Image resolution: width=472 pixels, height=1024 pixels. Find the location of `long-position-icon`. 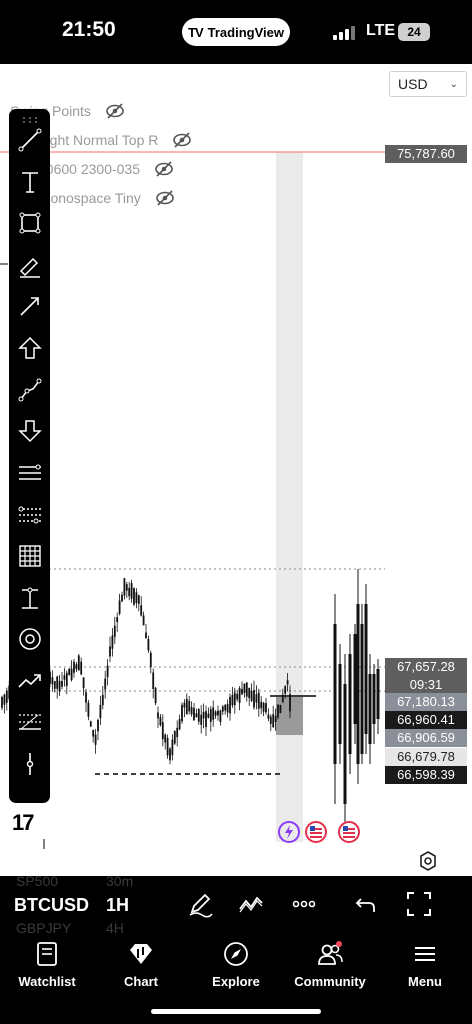

long-position-icon is located at coordinates (30, 598).